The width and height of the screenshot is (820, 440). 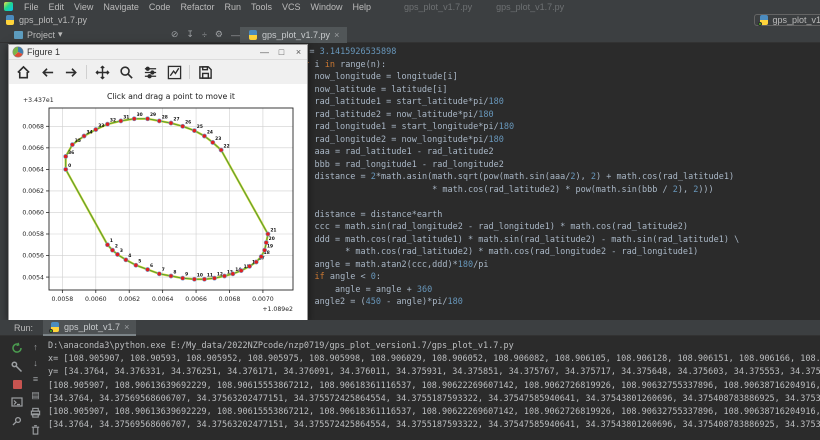 I want to click on pin-icon, so click(x=17, y=421).